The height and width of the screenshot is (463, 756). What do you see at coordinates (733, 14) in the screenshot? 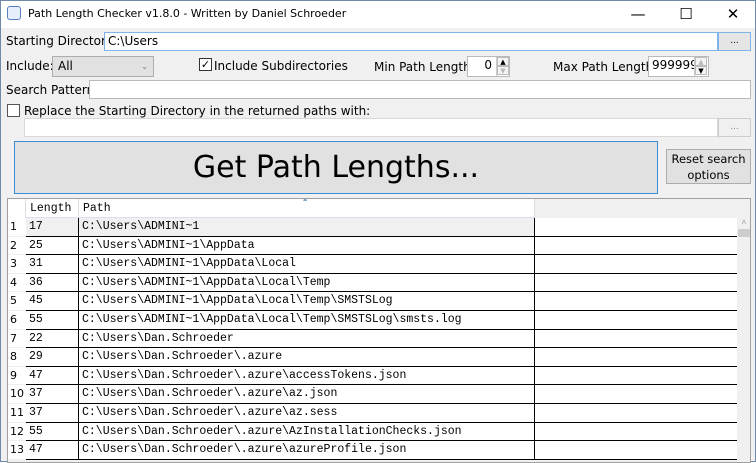
I see `close-button: ✕` at bounding box center [733, 14].